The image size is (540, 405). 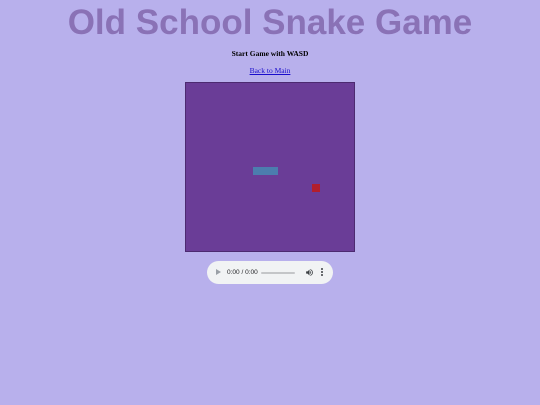 I want to click on snake-head, so click(x=274, y=171).